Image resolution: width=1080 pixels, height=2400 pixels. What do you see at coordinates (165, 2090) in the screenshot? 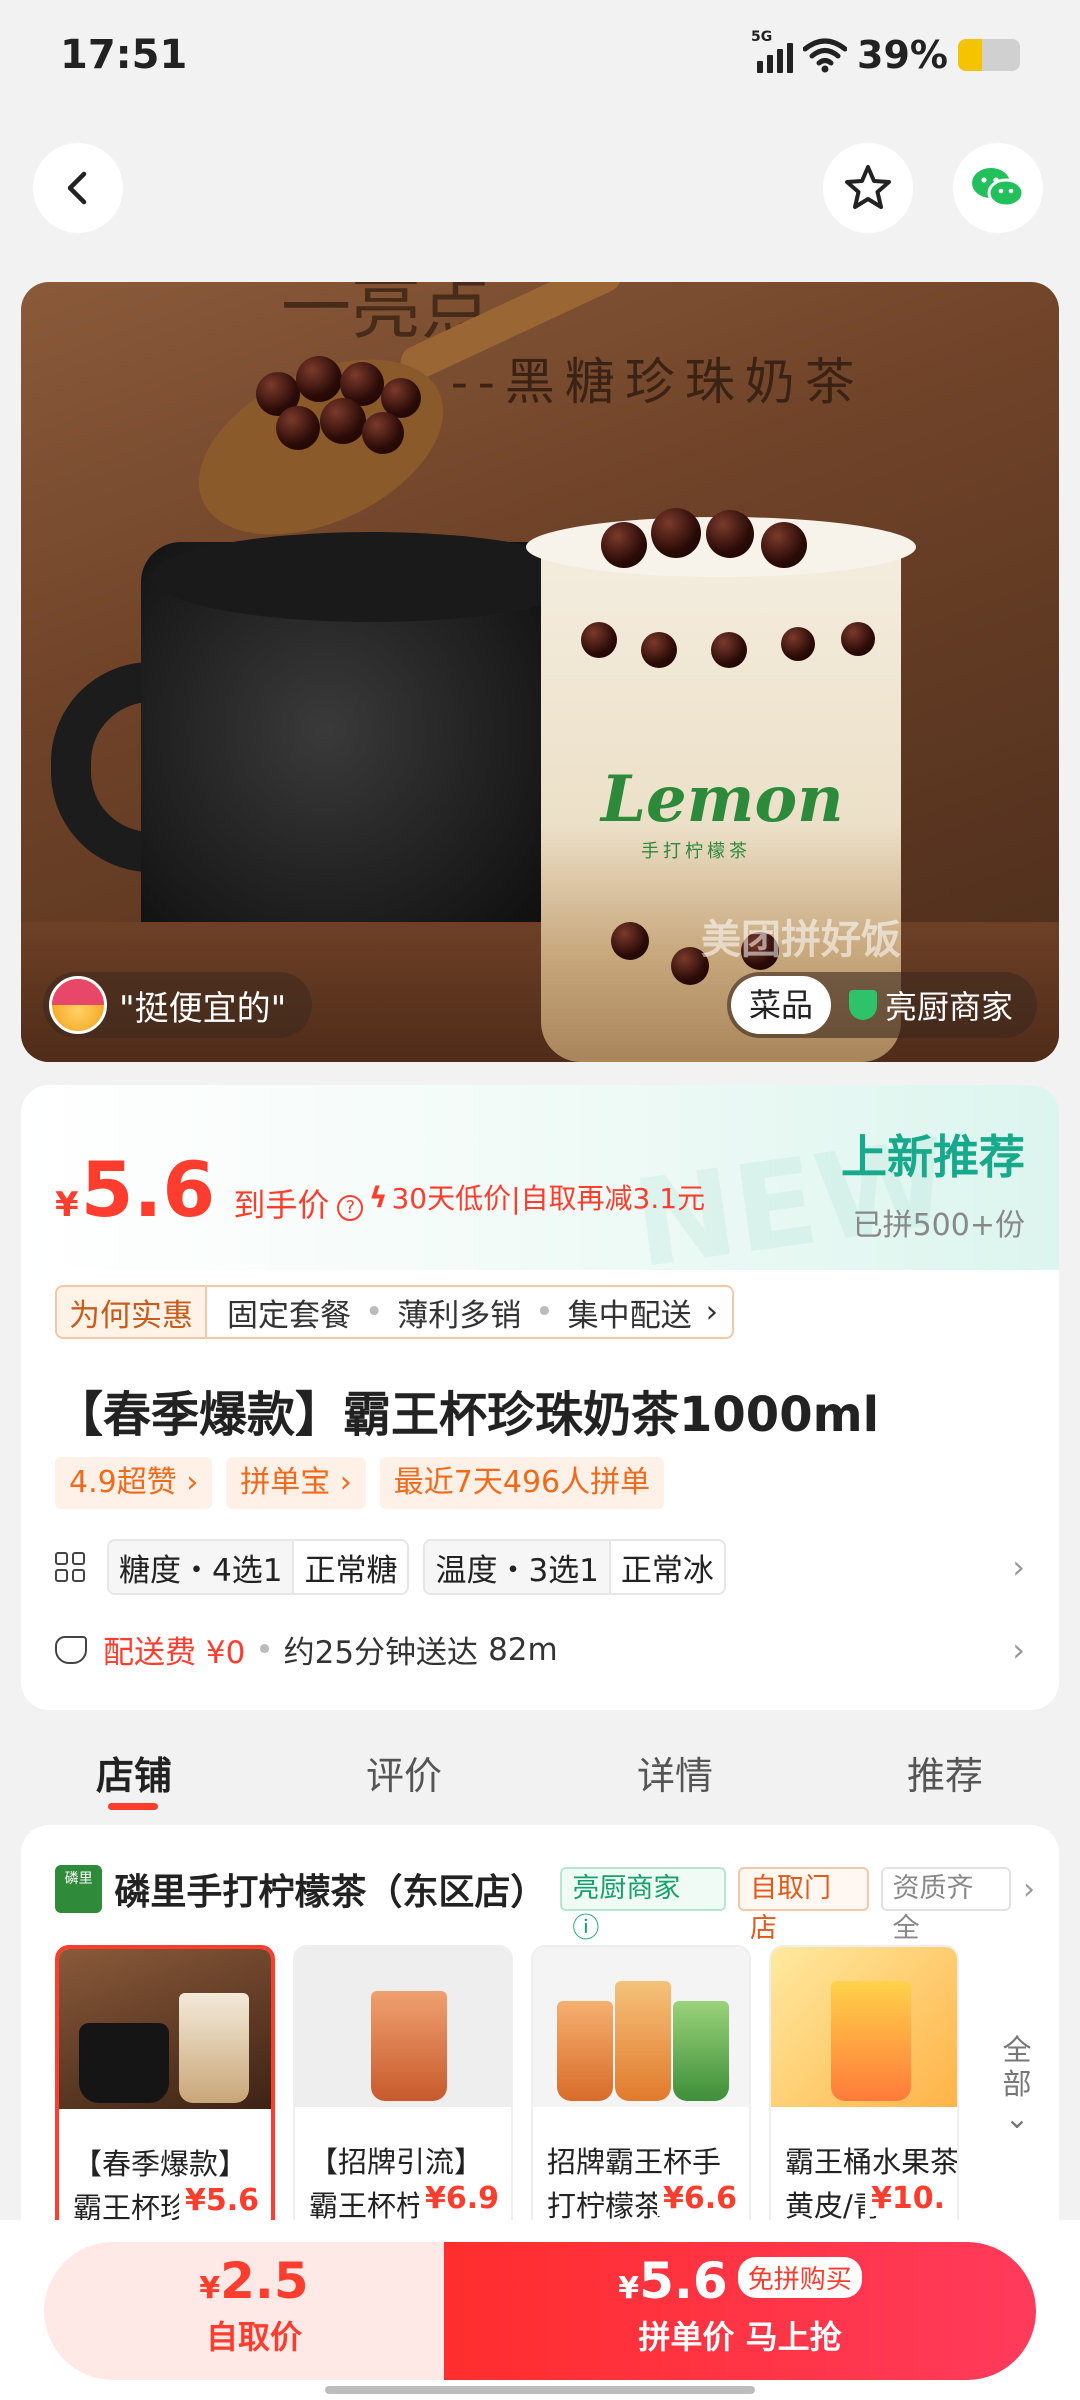
I see `store-product-card: 【春季爆款】 霸王杯珍 ¥5.6` at bounding box center [165, 2090].